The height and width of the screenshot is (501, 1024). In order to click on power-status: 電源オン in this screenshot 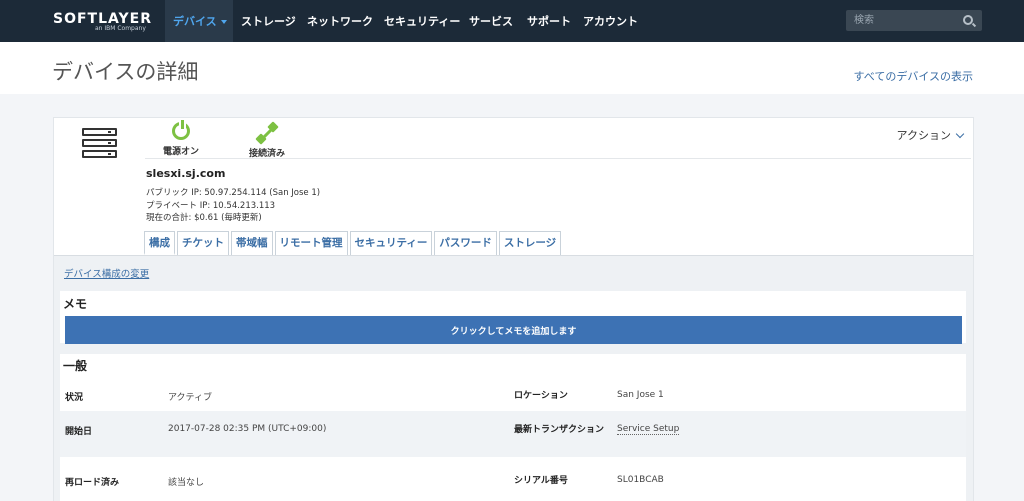, I will do `click(181, 138)`.